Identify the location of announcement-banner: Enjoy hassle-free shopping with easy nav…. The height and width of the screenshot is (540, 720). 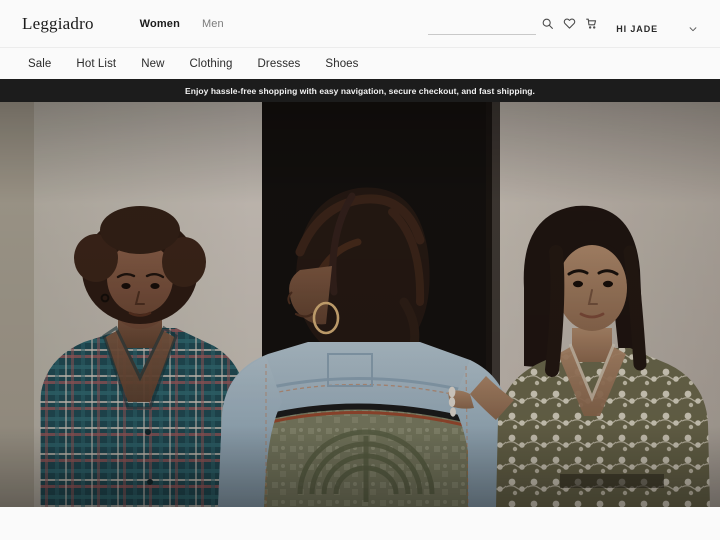
(360, 90).